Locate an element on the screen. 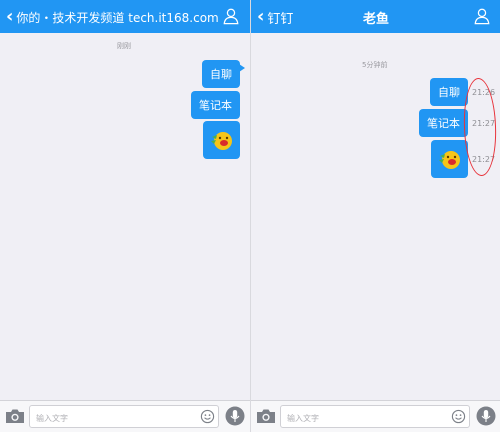  message-timestamp: 刚刚 is located at coordinates (124, 46).